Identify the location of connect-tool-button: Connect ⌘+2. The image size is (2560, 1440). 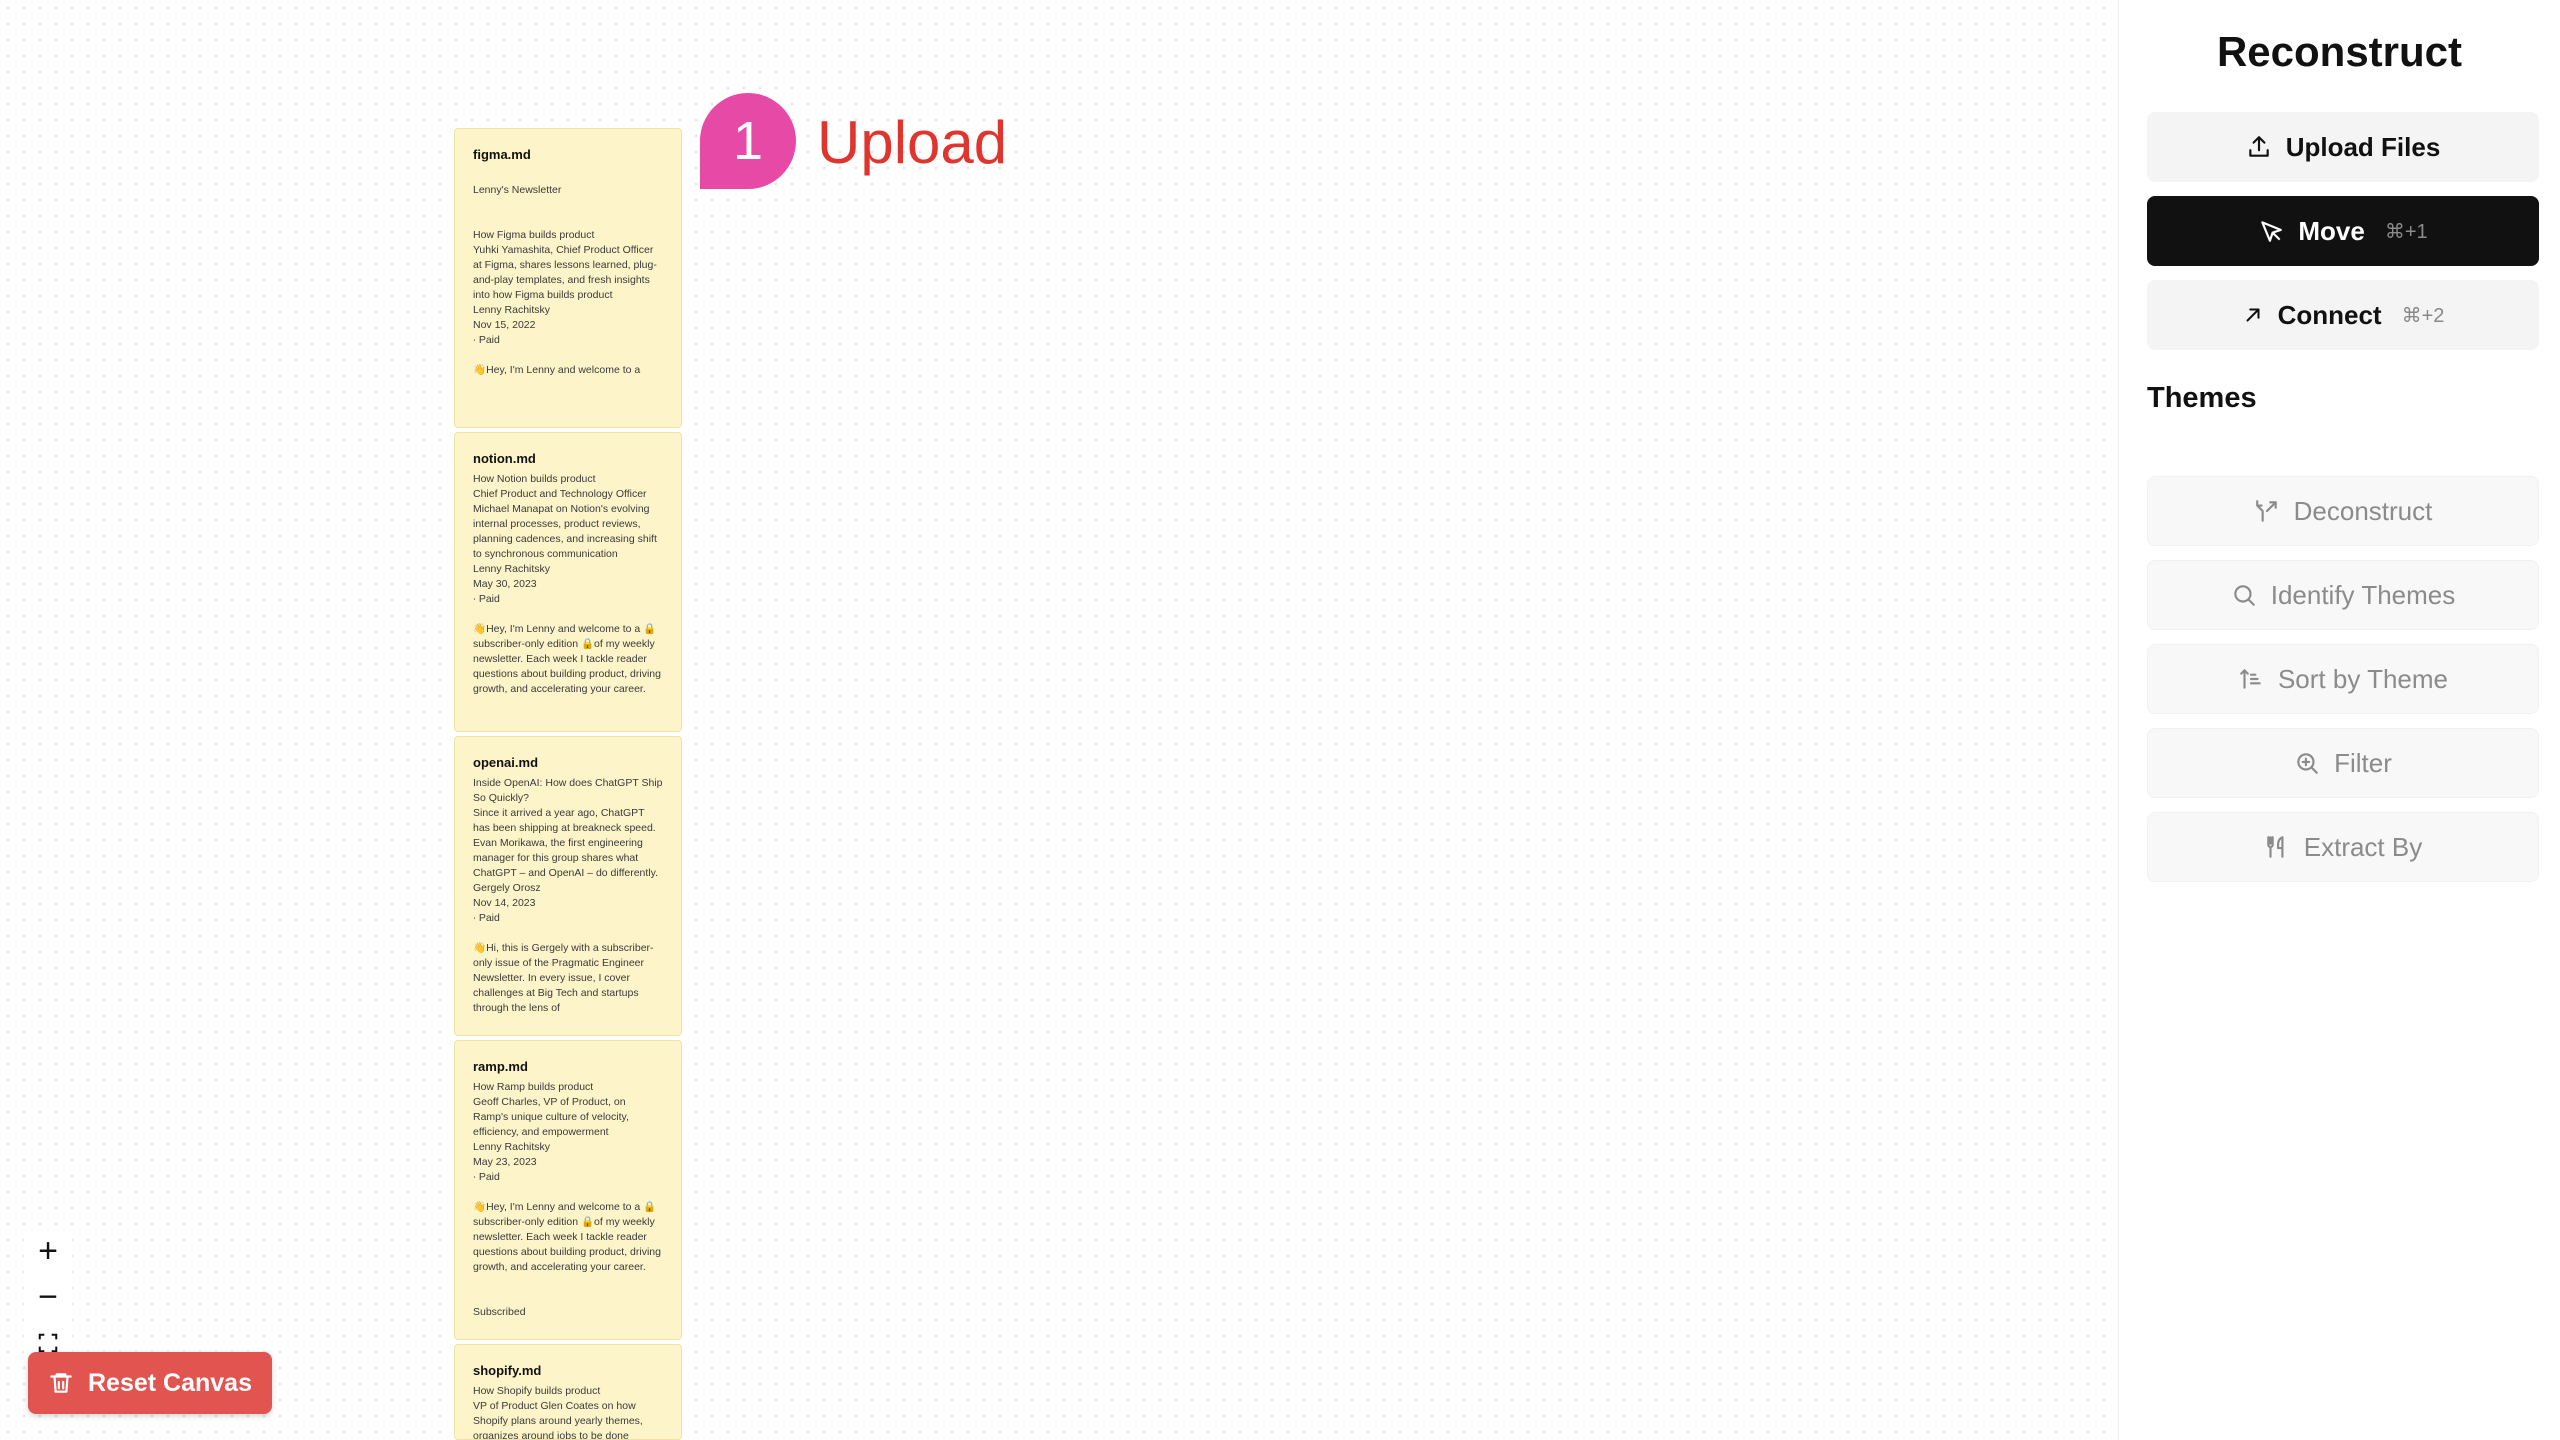
(2343, 315).